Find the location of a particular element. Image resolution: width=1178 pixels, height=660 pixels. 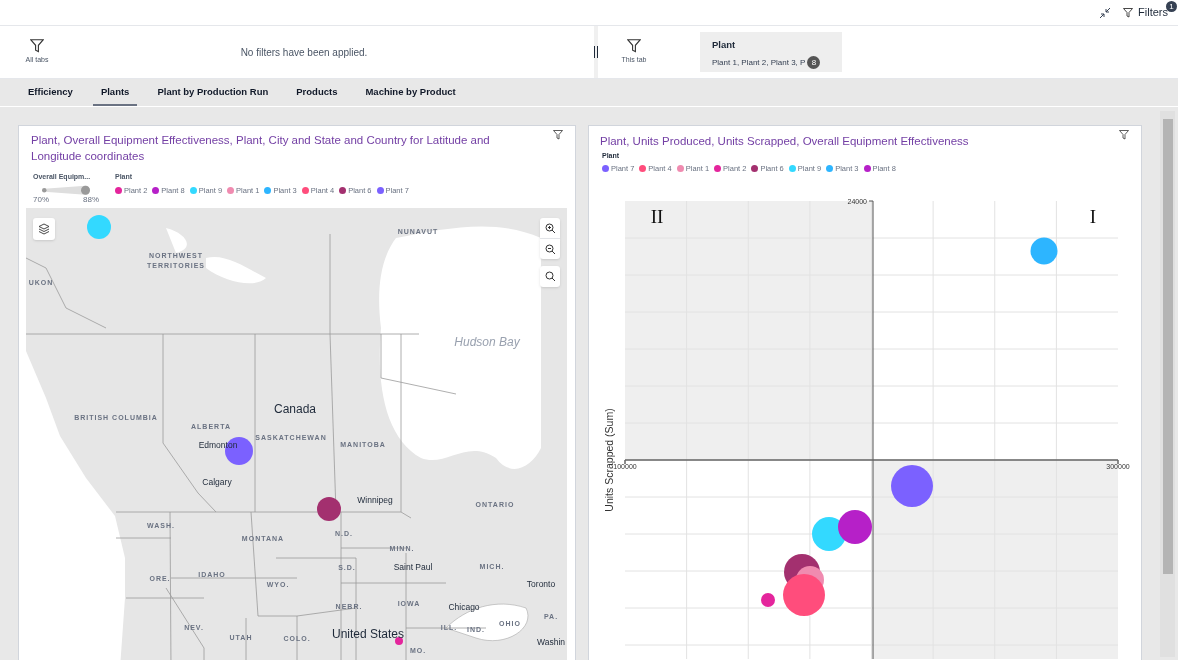

scrollbar is located at coordinates (1167, 384).